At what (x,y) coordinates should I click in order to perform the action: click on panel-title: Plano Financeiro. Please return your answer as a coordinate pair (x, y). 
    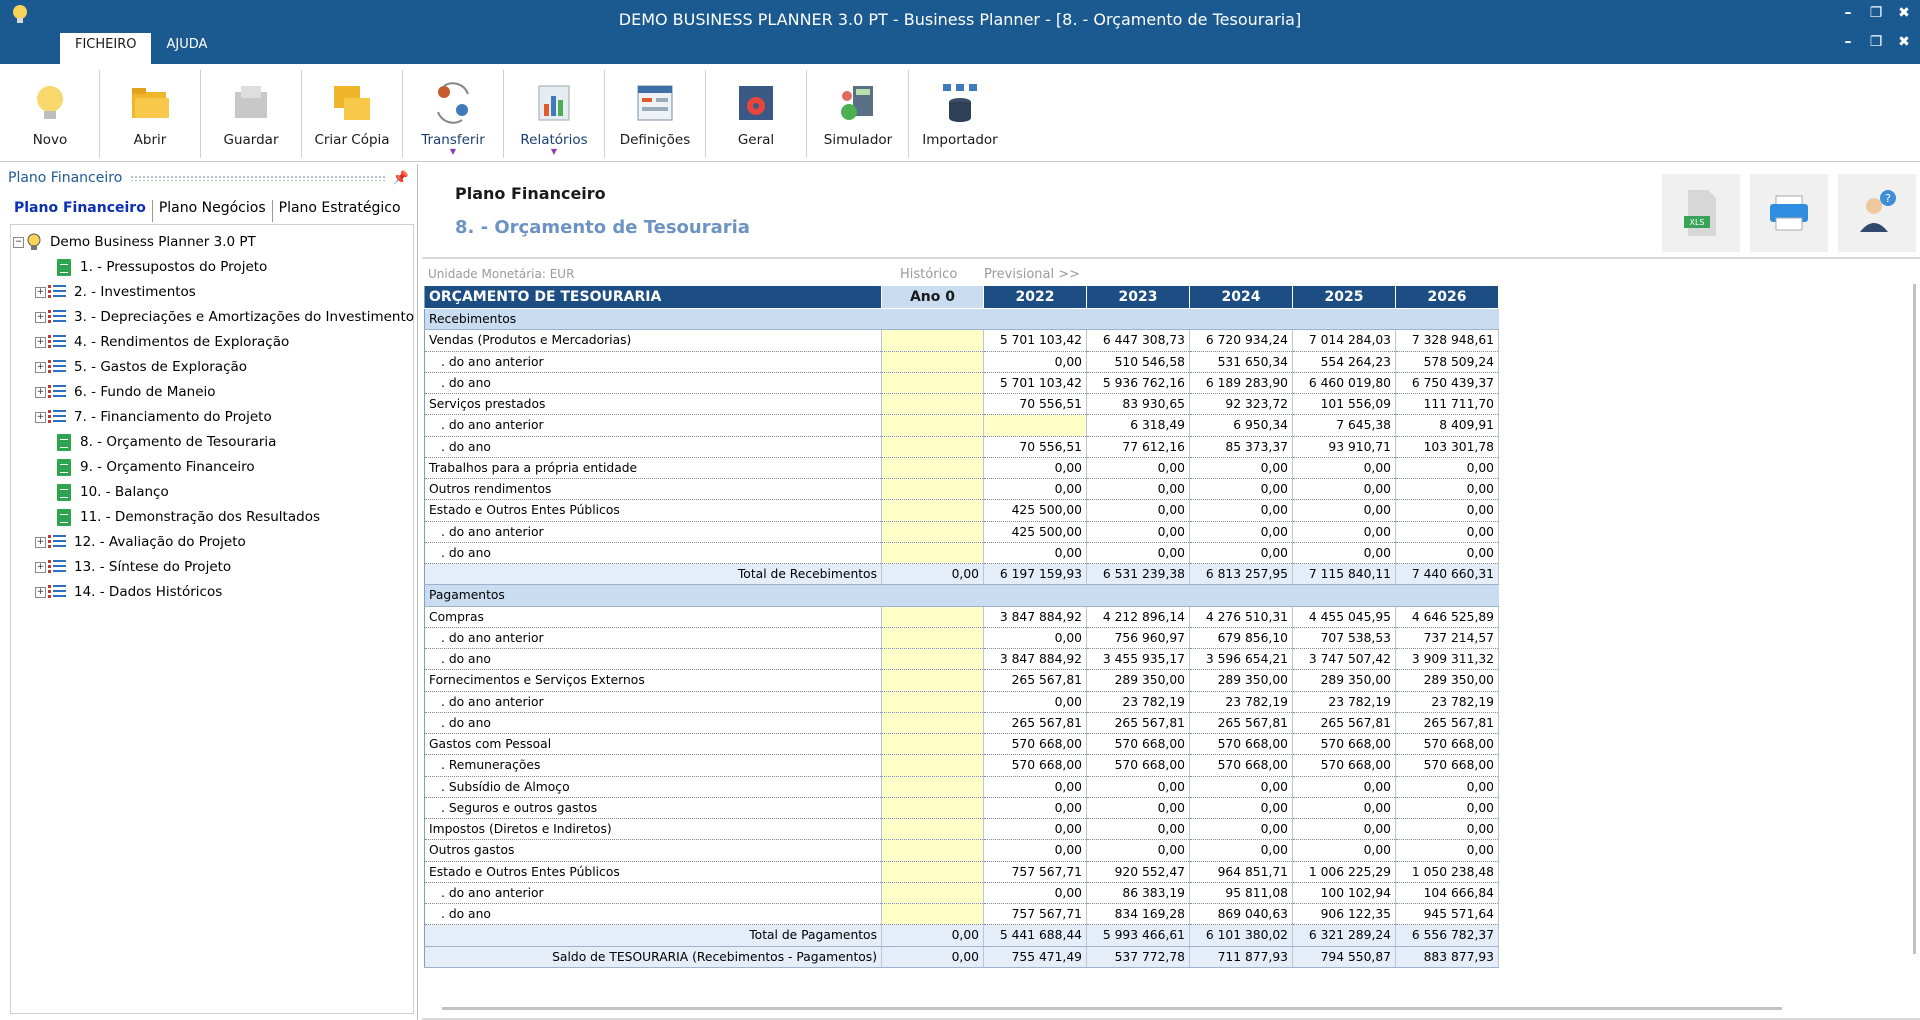
    Looking at the image, I should click on (65, 178).